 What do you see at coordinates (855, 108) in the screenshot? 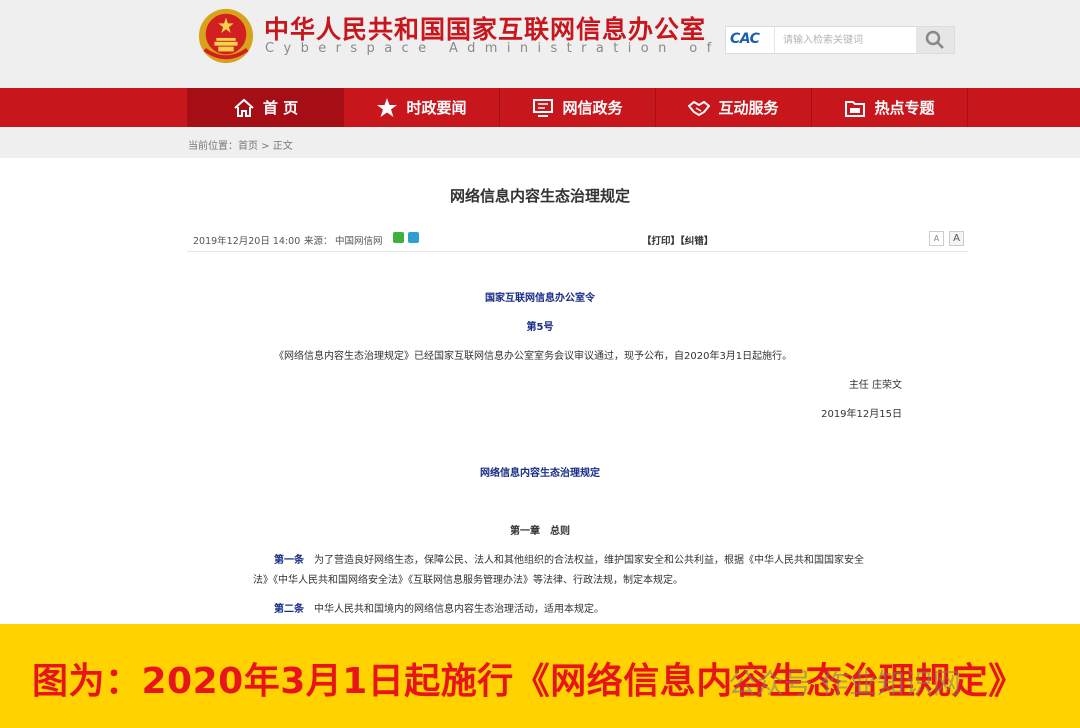
I see `folder-icon` at bounding box center [855, 108].